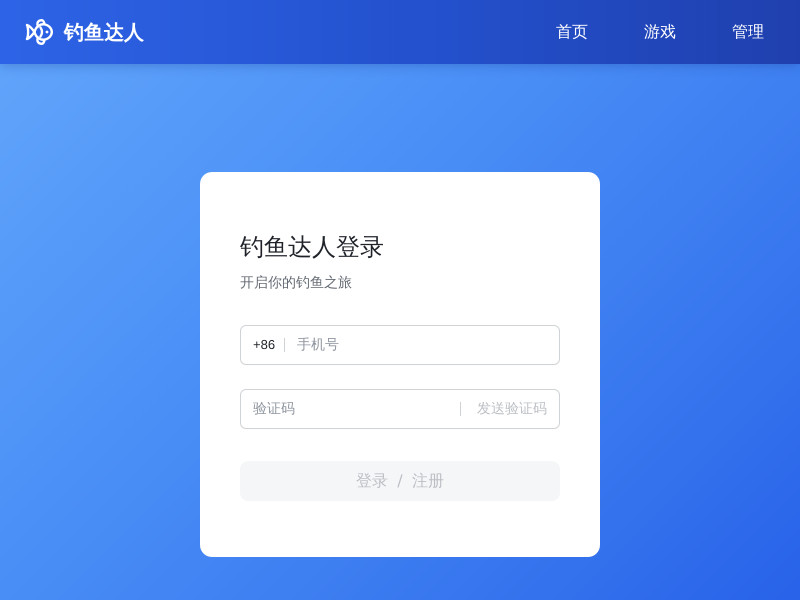 The width and height of the screenshot is (800, 600). I want to click on nav-link: 游戏, so click(660, 32).